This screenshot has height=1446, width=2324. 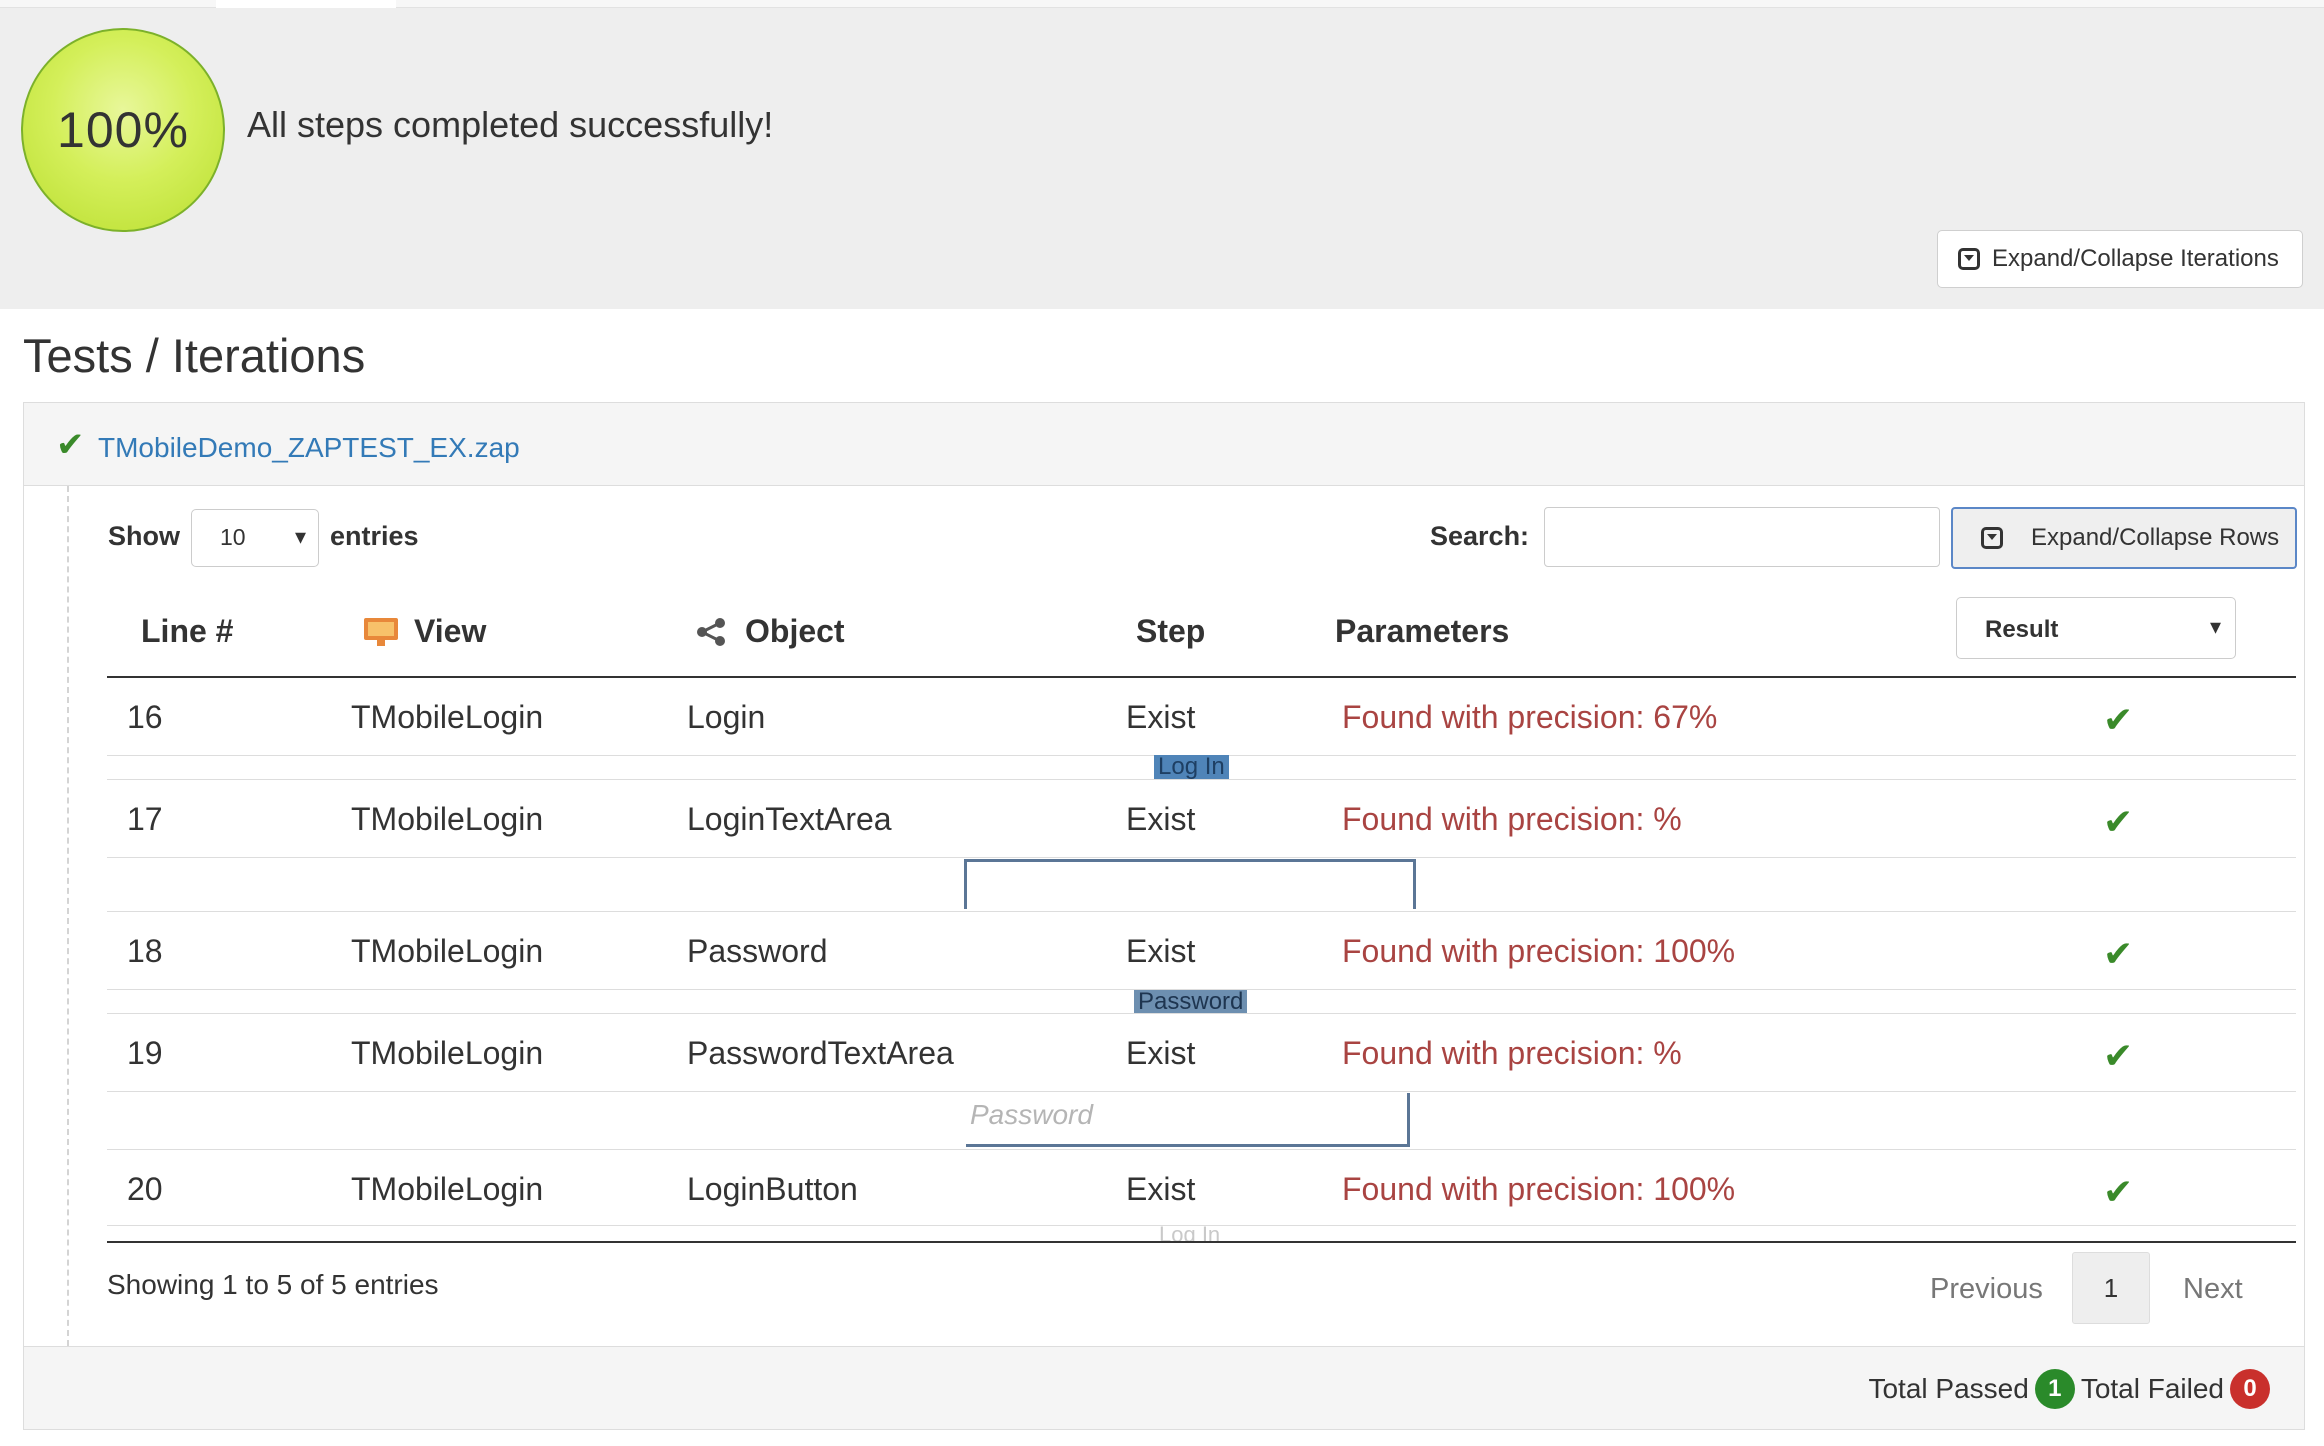 I want to click on section-title: Tests / Iterations, so click(x=194, y=355).